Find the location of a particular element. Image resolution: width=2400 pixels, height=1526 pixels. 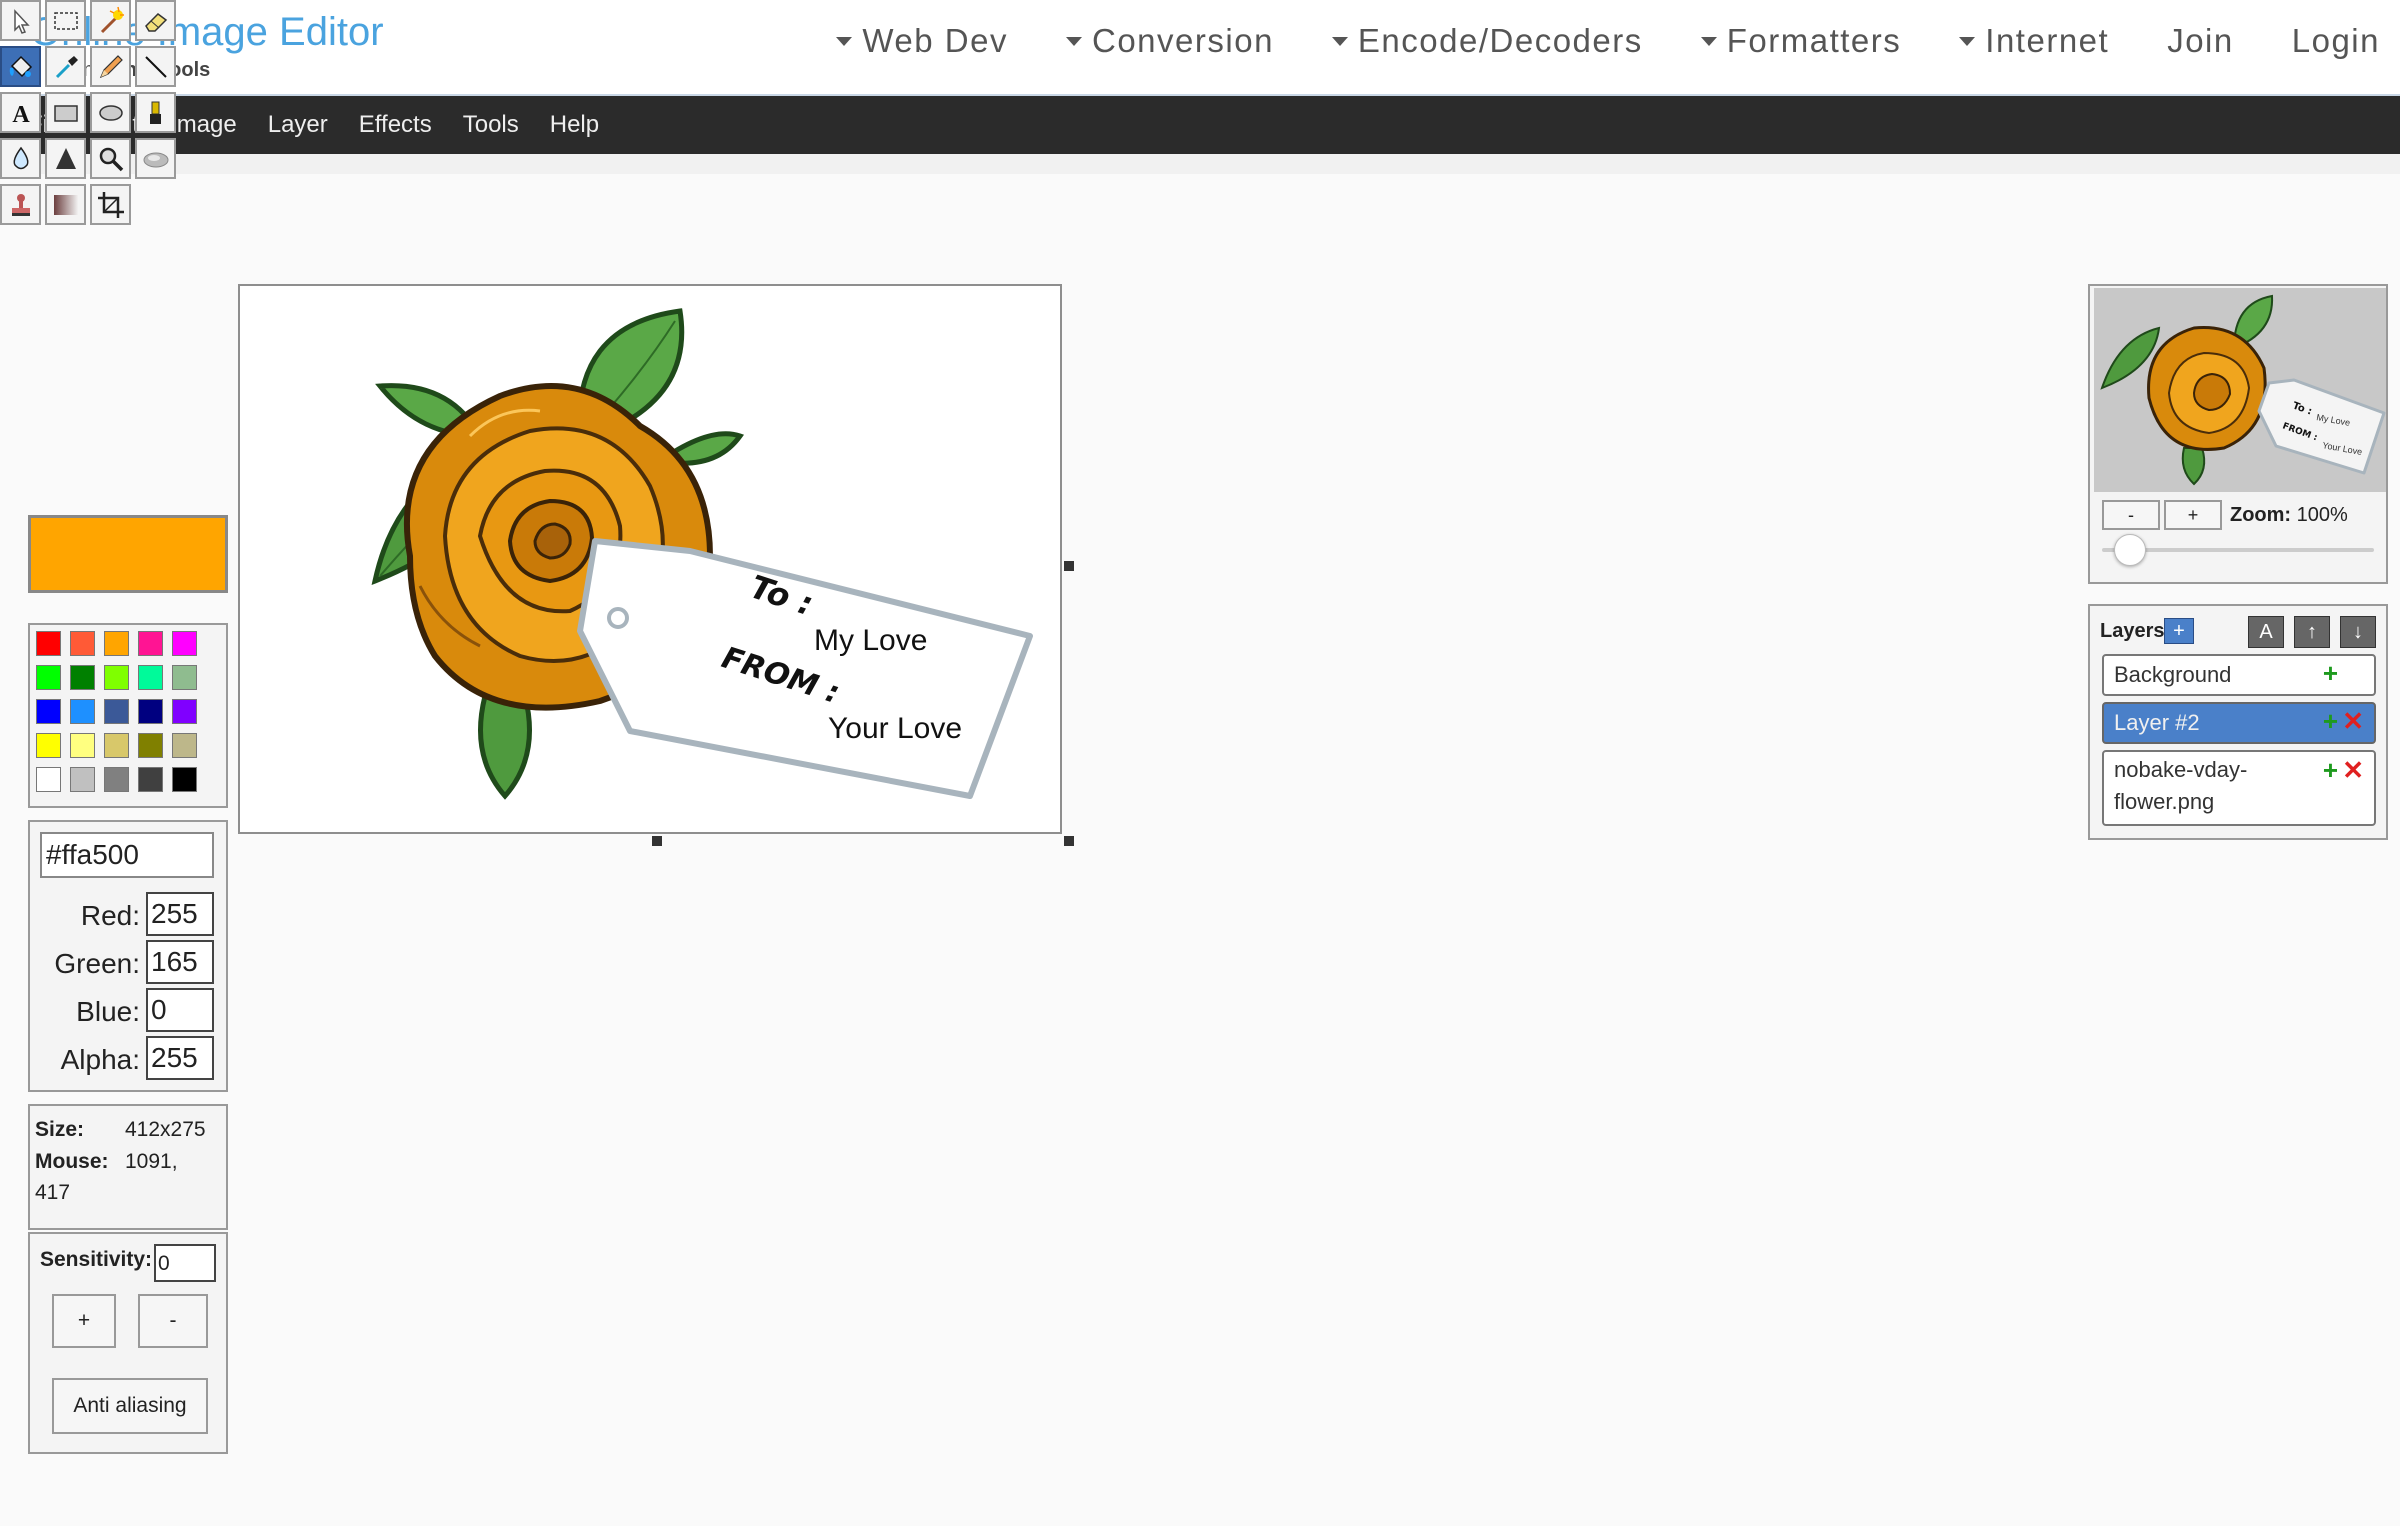

sensitivity-increase-button: + is located at coordinates (84, 1321).